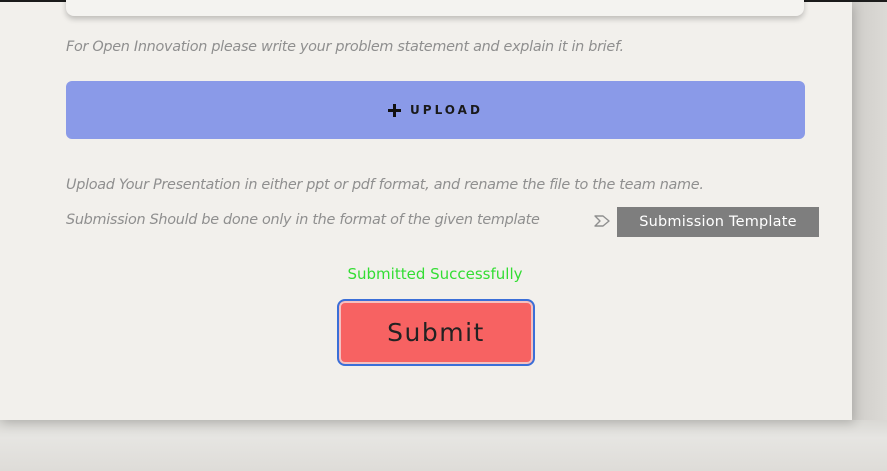 The image size is (887, 471). Describe the element at coordinates (869, 211) in the screenshot. I see `page-background-side` at that location.